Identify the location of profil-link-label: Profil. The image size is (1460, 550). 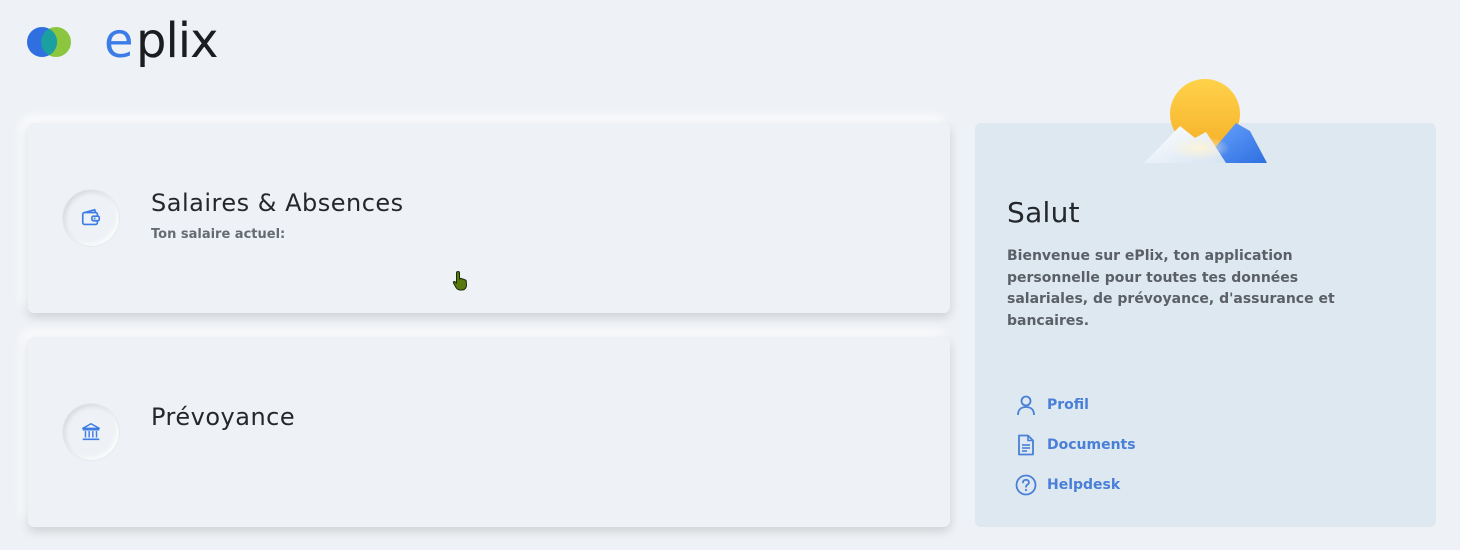
(1068, 405).